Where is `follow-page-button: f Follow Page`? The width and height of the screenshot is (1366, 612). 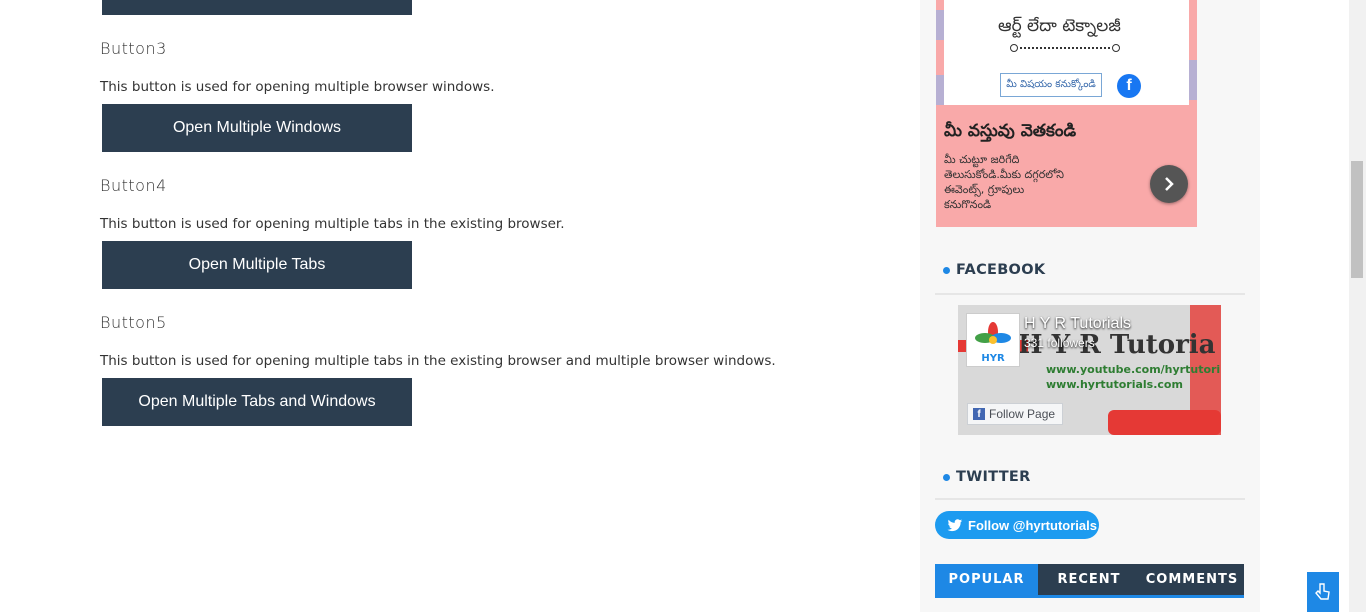 follow-page-button: f Follow Page is located at coordinates (1015, 414).